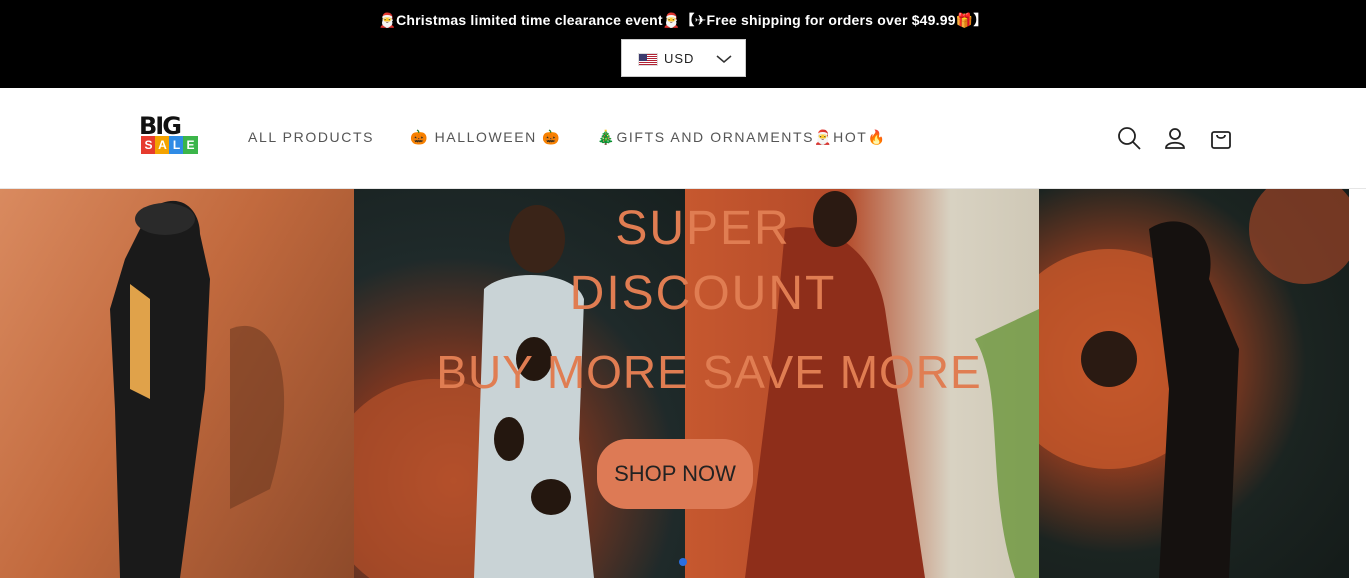 The height and width of the screenshot is (578, 1366). What do you see at coordinates (1129, 138) in the screenshot?
I see `search-icon` at bounding box center [1129, 138].